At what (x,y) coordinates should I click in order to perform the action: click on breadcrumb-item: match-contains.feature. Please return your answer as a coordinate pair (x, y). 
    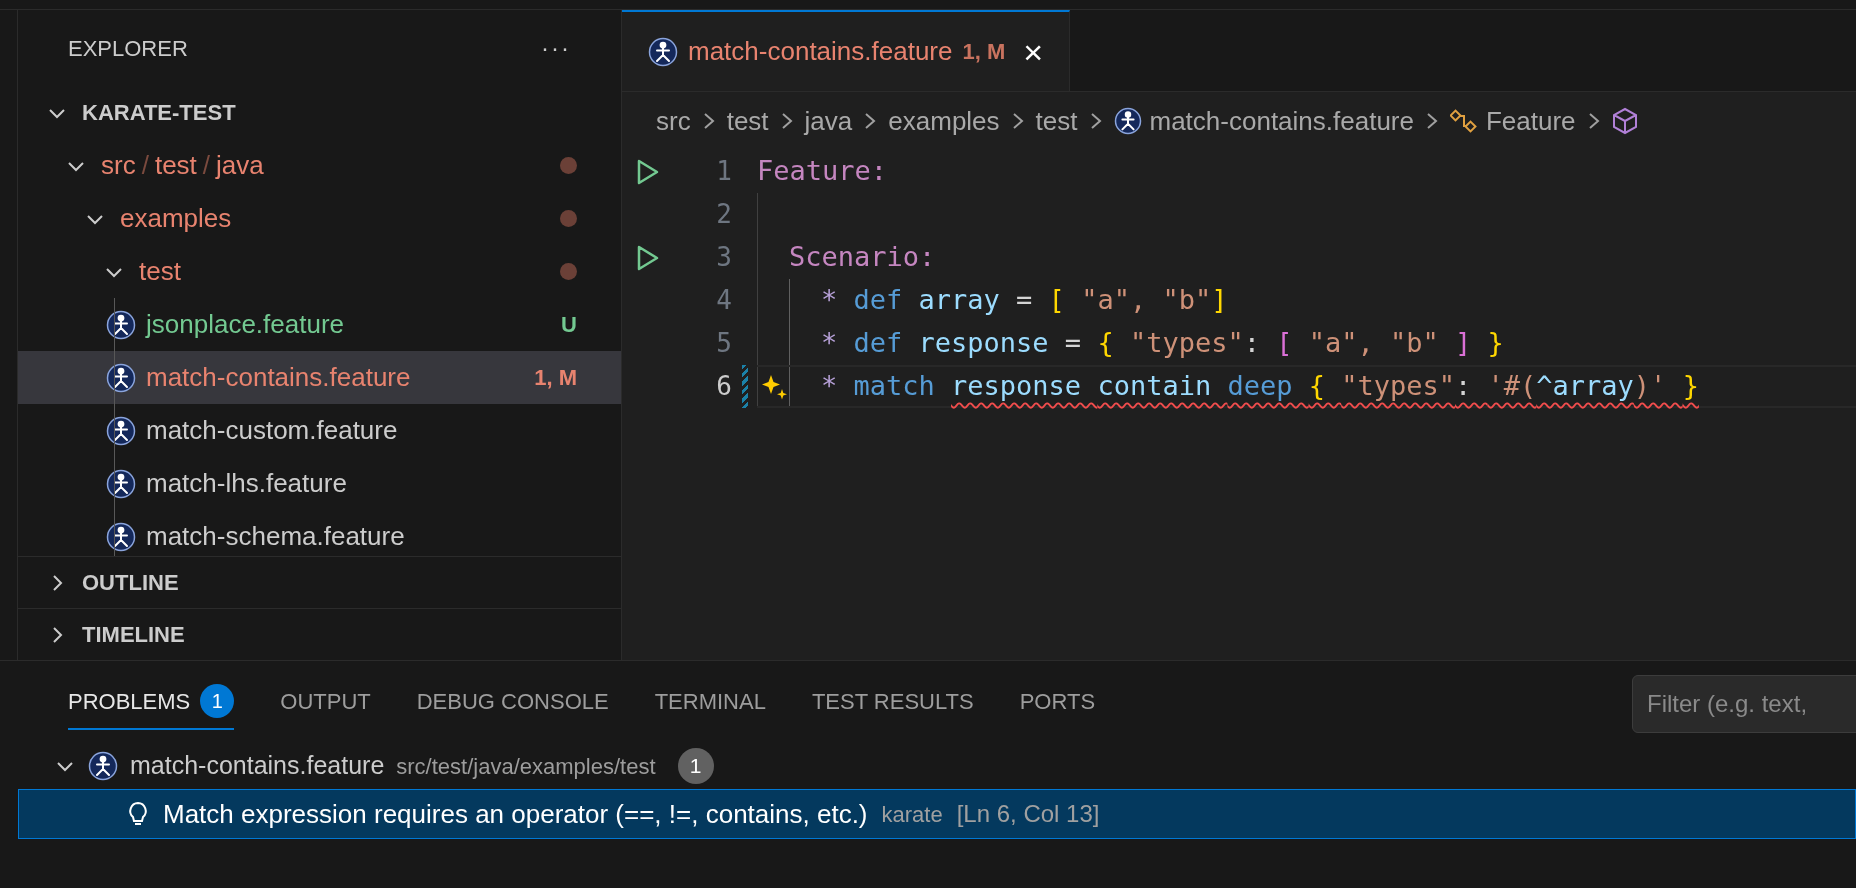
    Looking at the image, I should click on (1281, 121).